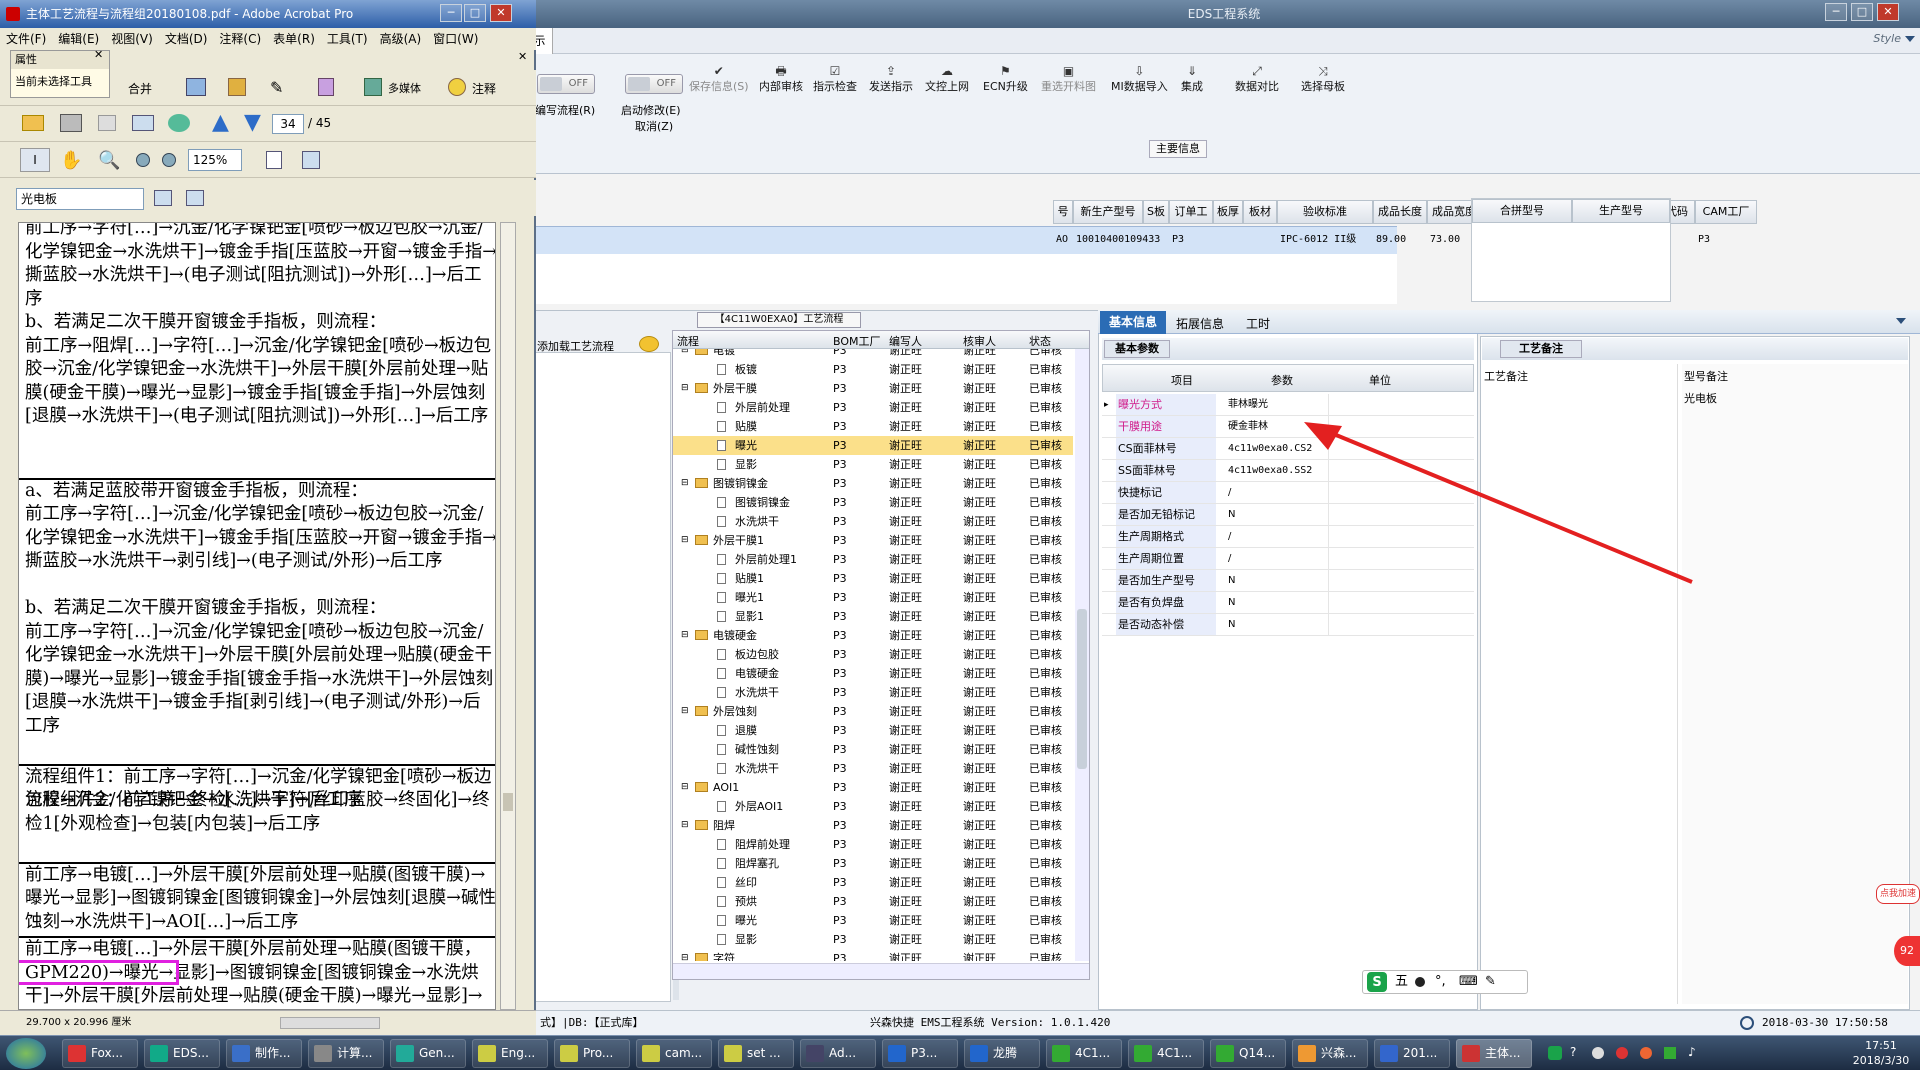  I want to click on param-value: 菲林曝光, so click(1276, 405).